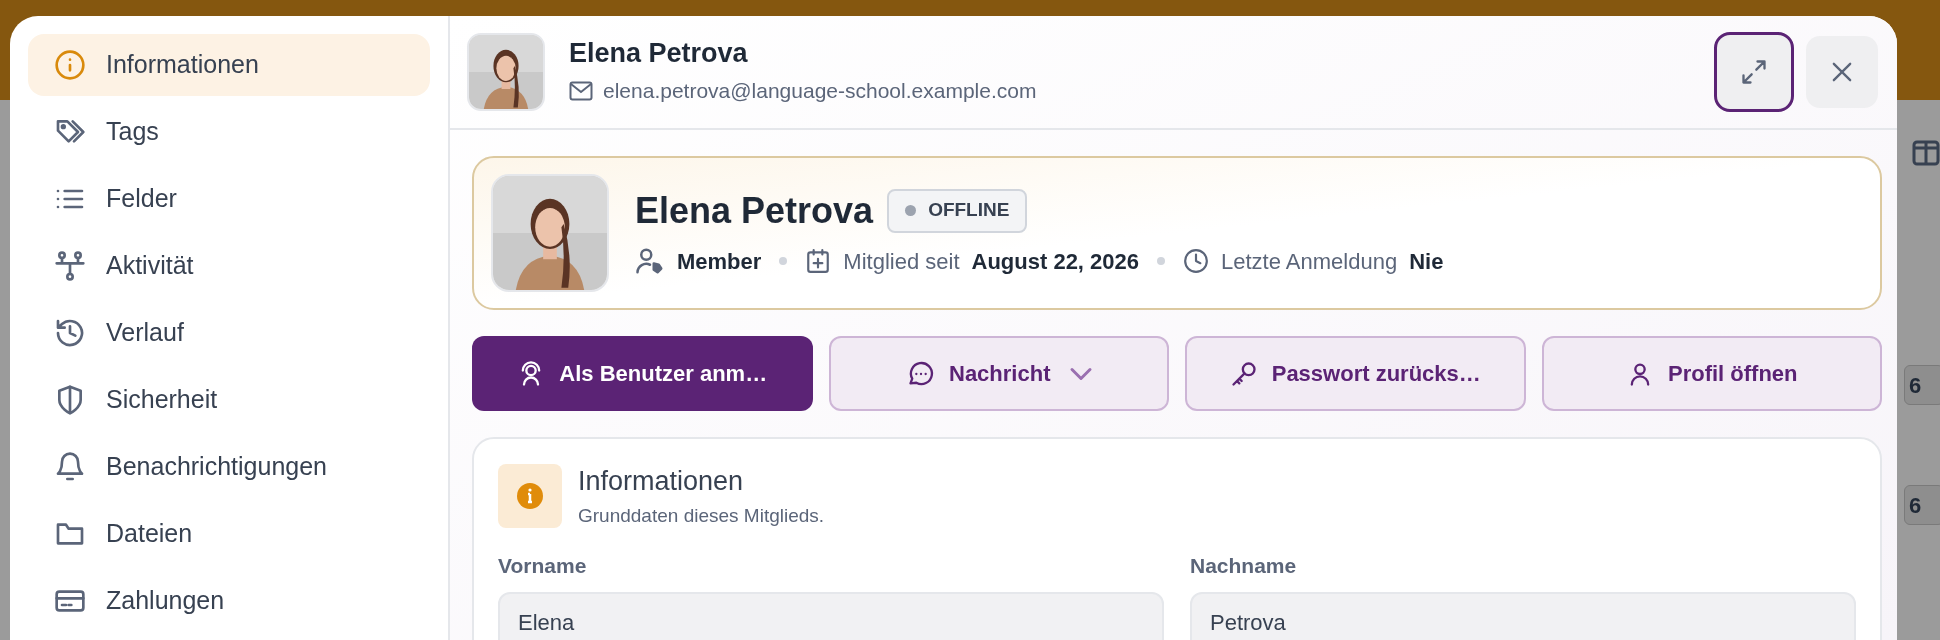 The image size is (1940, 640). What do you see at coordinates (1055, 261) in the screenshot?
I see `member-since-date: August 22, 2026` at bounding box center [1055, 261].